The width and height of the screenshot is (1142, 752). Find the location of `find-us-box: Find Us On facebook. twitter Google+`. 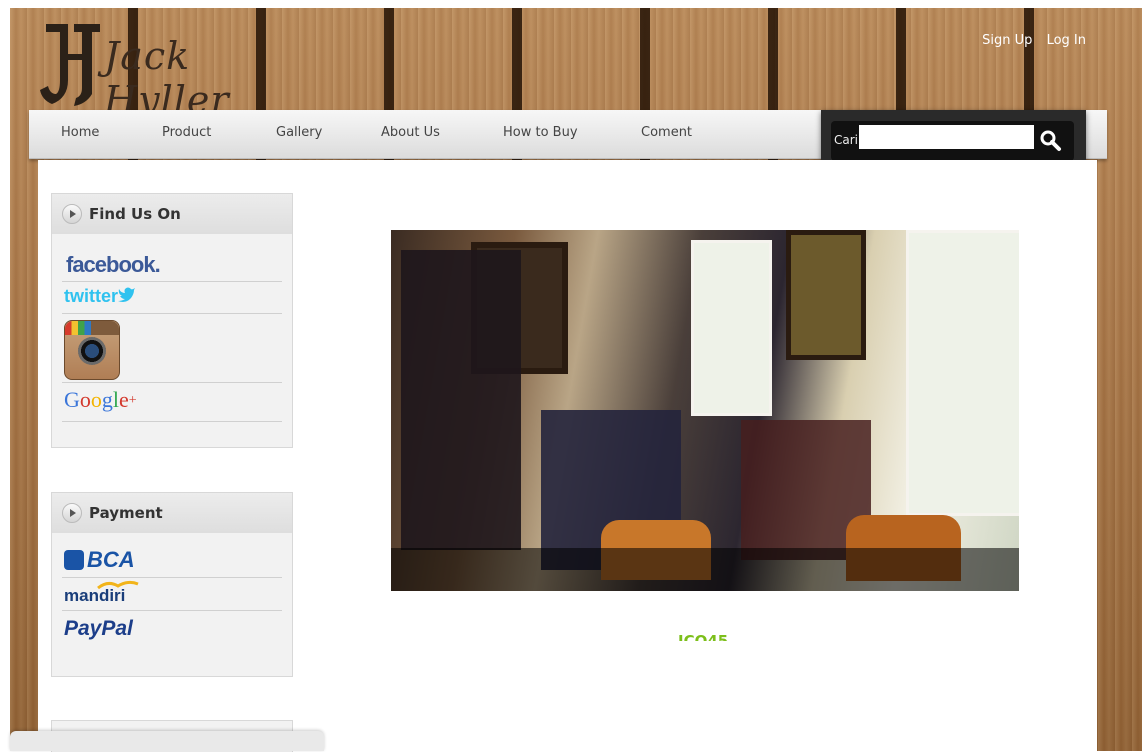

find-us-box: Find Us On facebook. twitter Google+ is located at coordinates (172, 320).